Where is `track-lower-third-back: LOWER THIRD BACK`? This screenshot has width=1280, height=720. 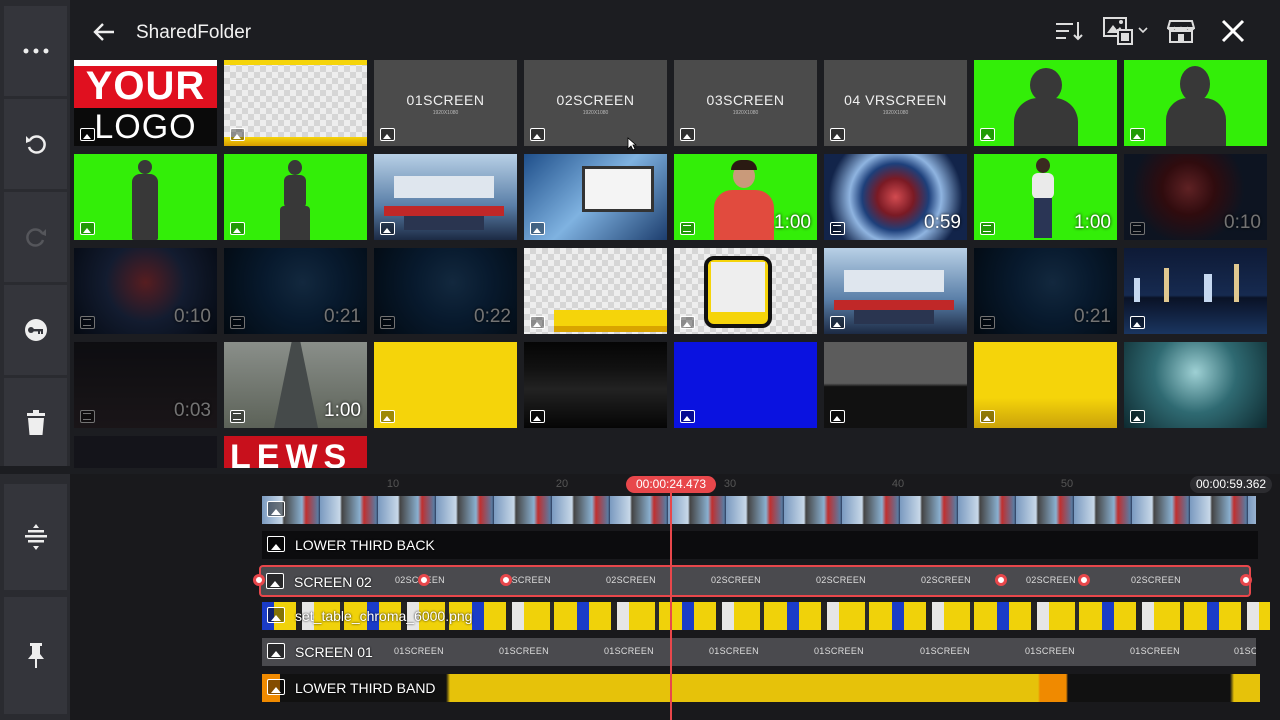
track-lower-third-back: LOWER THIRD BACK is located at coordinates (760, 545).